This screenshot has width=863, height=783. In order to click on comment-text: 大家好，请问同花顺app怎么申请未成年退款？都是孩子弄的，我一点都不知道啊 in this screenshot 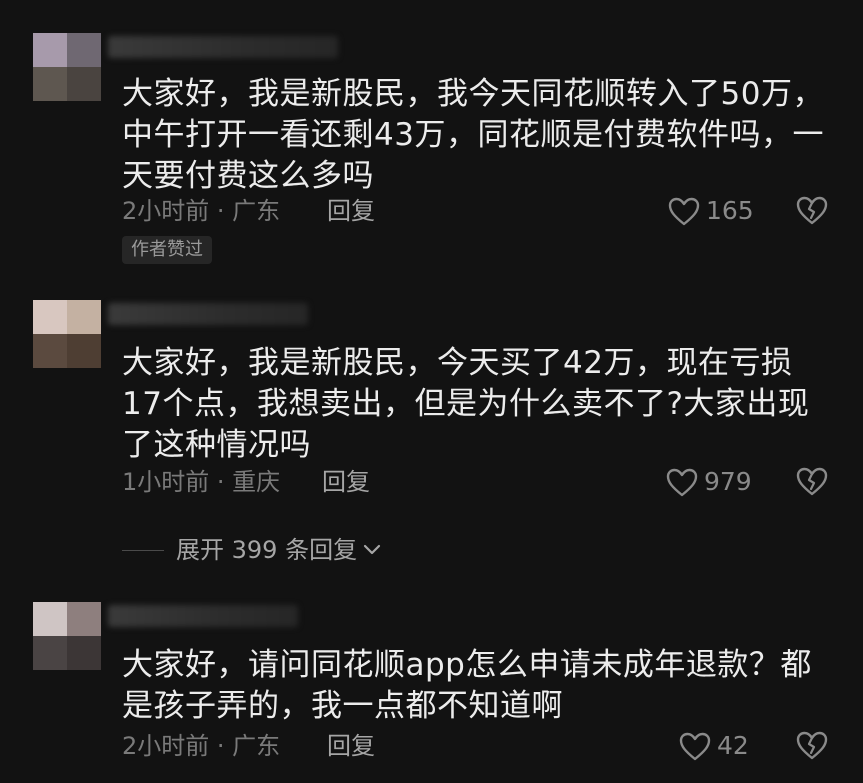, I will do `click(467, 685)`.